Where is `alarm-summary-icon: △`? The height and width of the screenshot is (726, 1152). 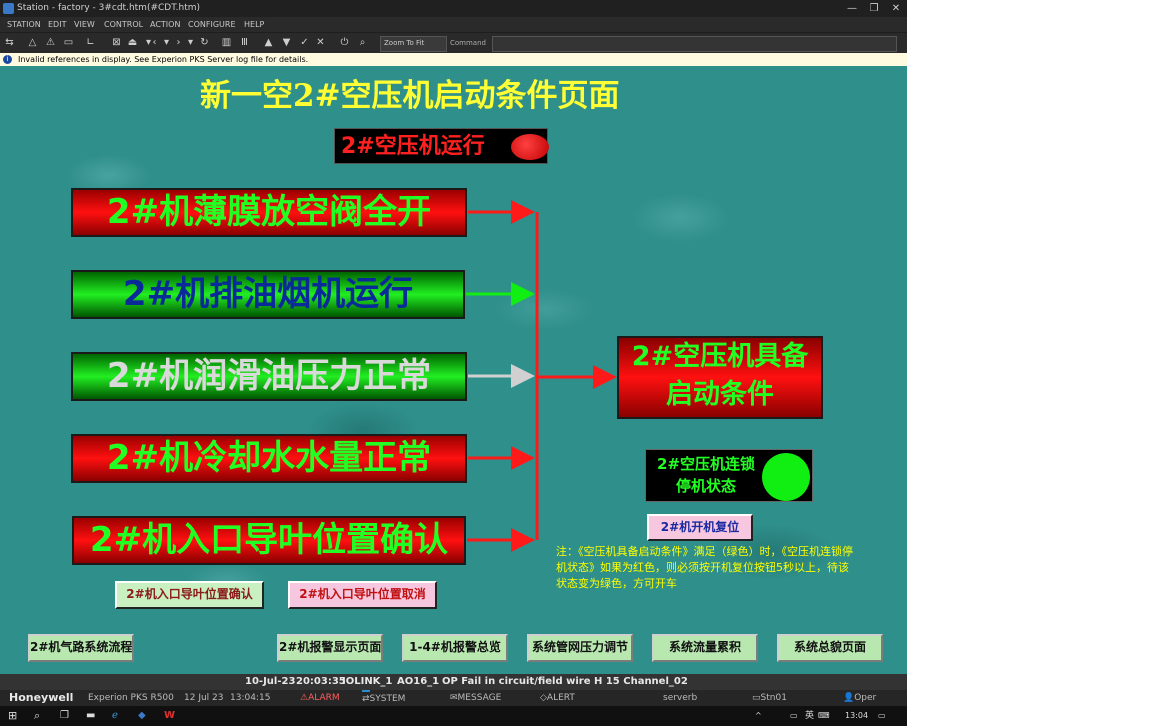
alarm-summary-icon: △ is located at coordinates (32, 42).